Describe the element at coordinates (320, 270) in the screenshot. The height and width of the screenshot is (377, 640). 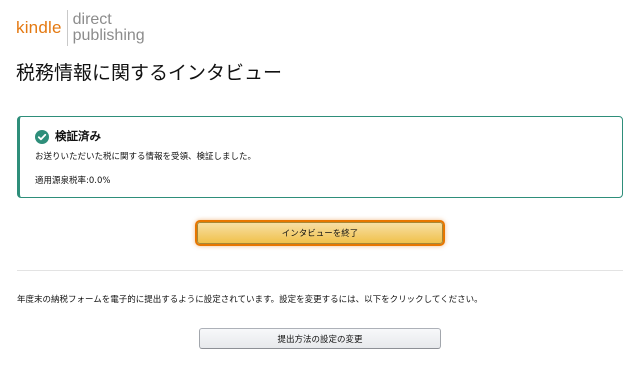
I see `section-divider` at that location.